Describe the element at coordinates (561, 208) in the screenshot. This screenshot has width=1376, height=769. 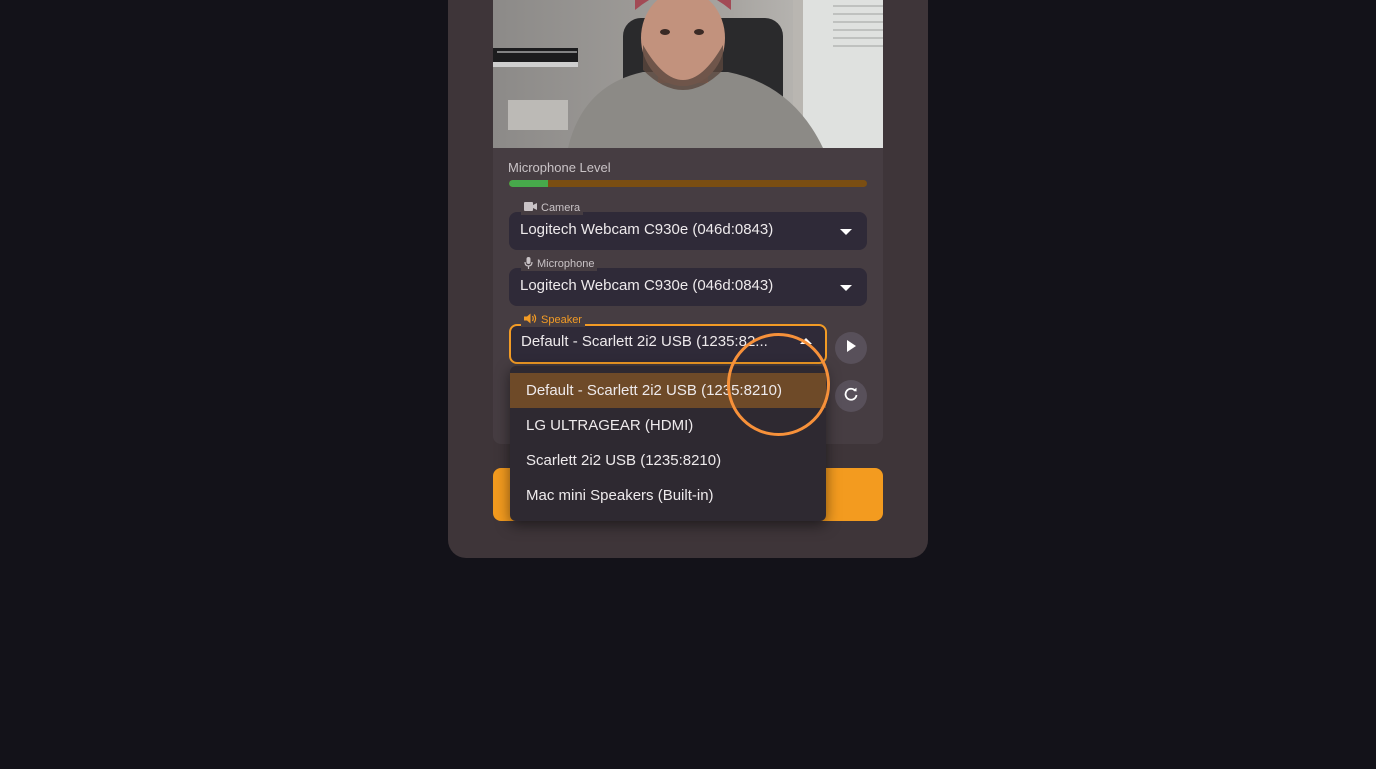
I see `camera-select-label: Camera` at that location.